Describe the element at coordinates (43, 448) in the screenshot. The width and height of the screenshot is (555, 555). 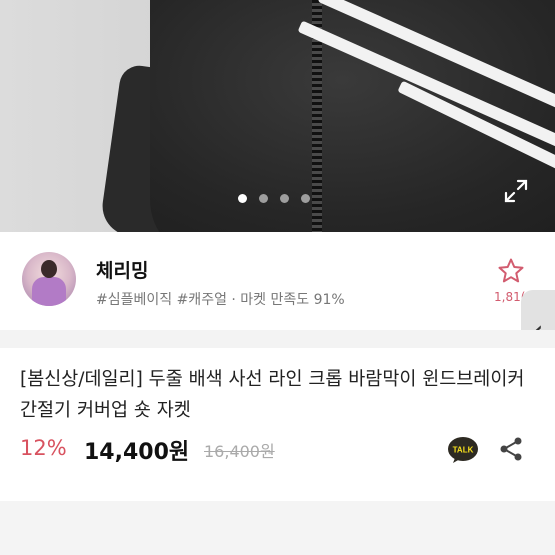
I see `discount-rate: 12%` at that location.